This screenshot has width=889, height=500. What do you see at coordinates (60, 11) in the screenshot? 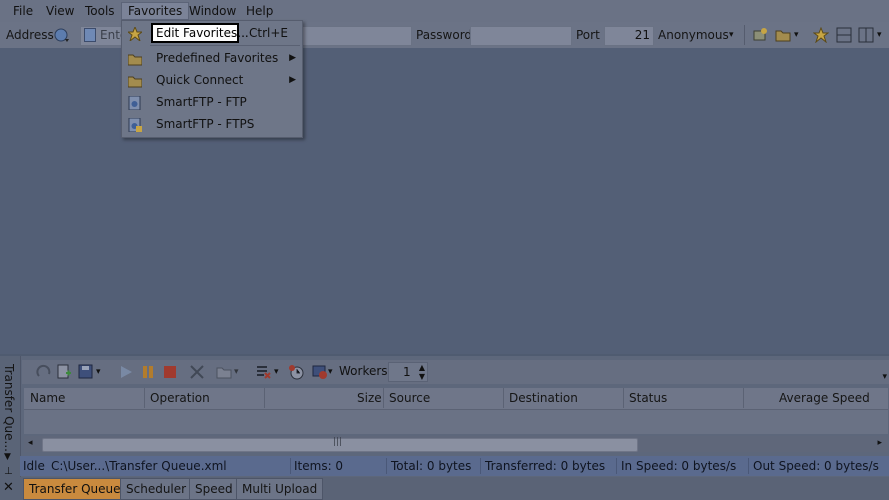
I see `menu-view: View` at bounding box center [60, 11].